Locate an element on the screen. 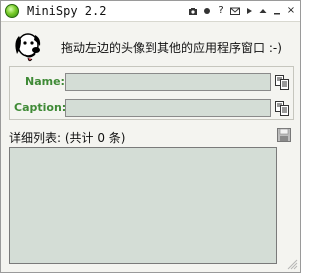 The height and width of the screenshot is (273, 320). name-label: Name: is located at coordinates (45, 81).